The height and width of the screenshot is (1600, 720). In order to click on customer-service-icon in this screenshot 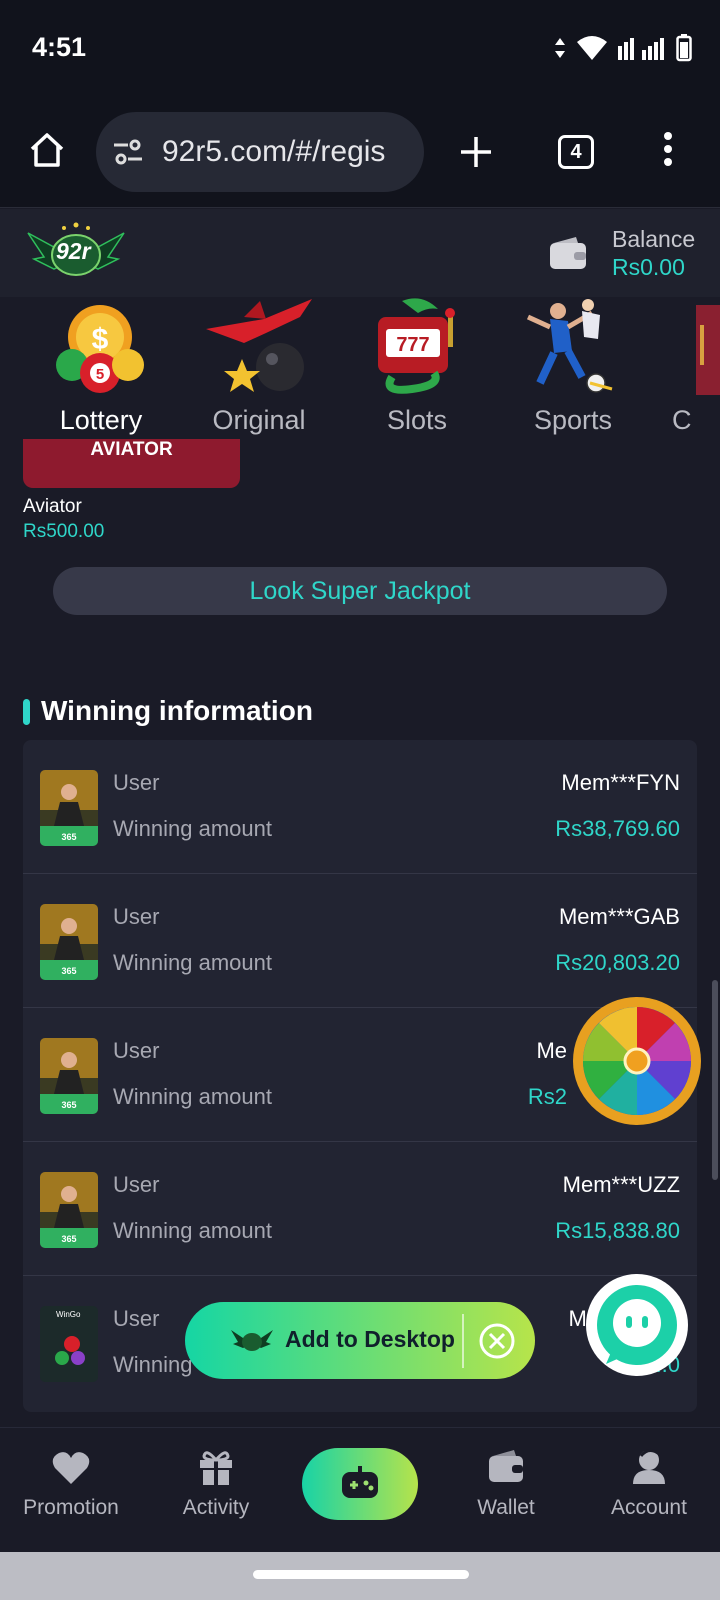, I will do `click(637, 1325)`.